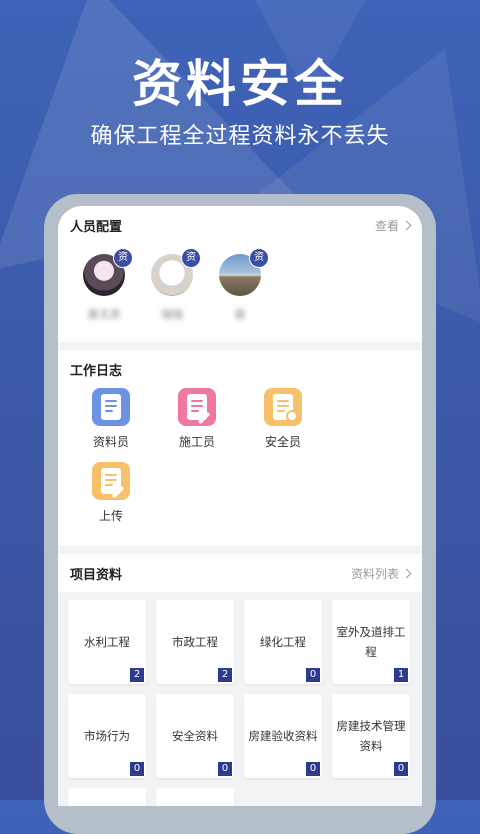 This screenshot has height=834, width=480. I want to click on section-title: 人员配置, so click(96, 227).